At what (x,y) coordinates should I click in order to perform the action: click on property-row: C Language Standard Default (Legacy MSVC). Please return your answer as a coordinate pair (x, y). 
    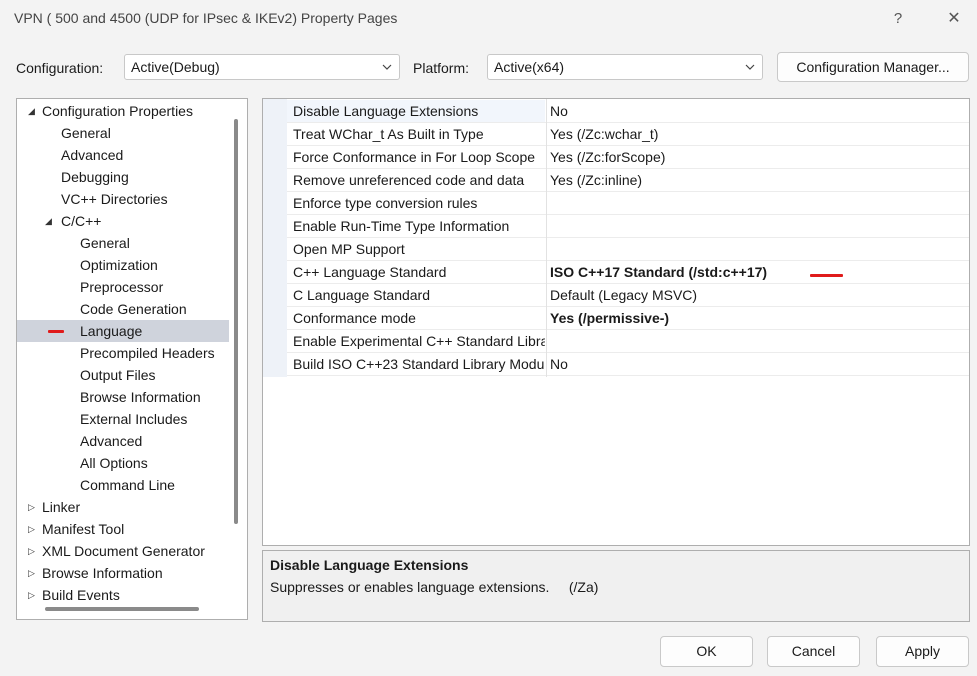
    Looking at the image, I should click on (628, 295).